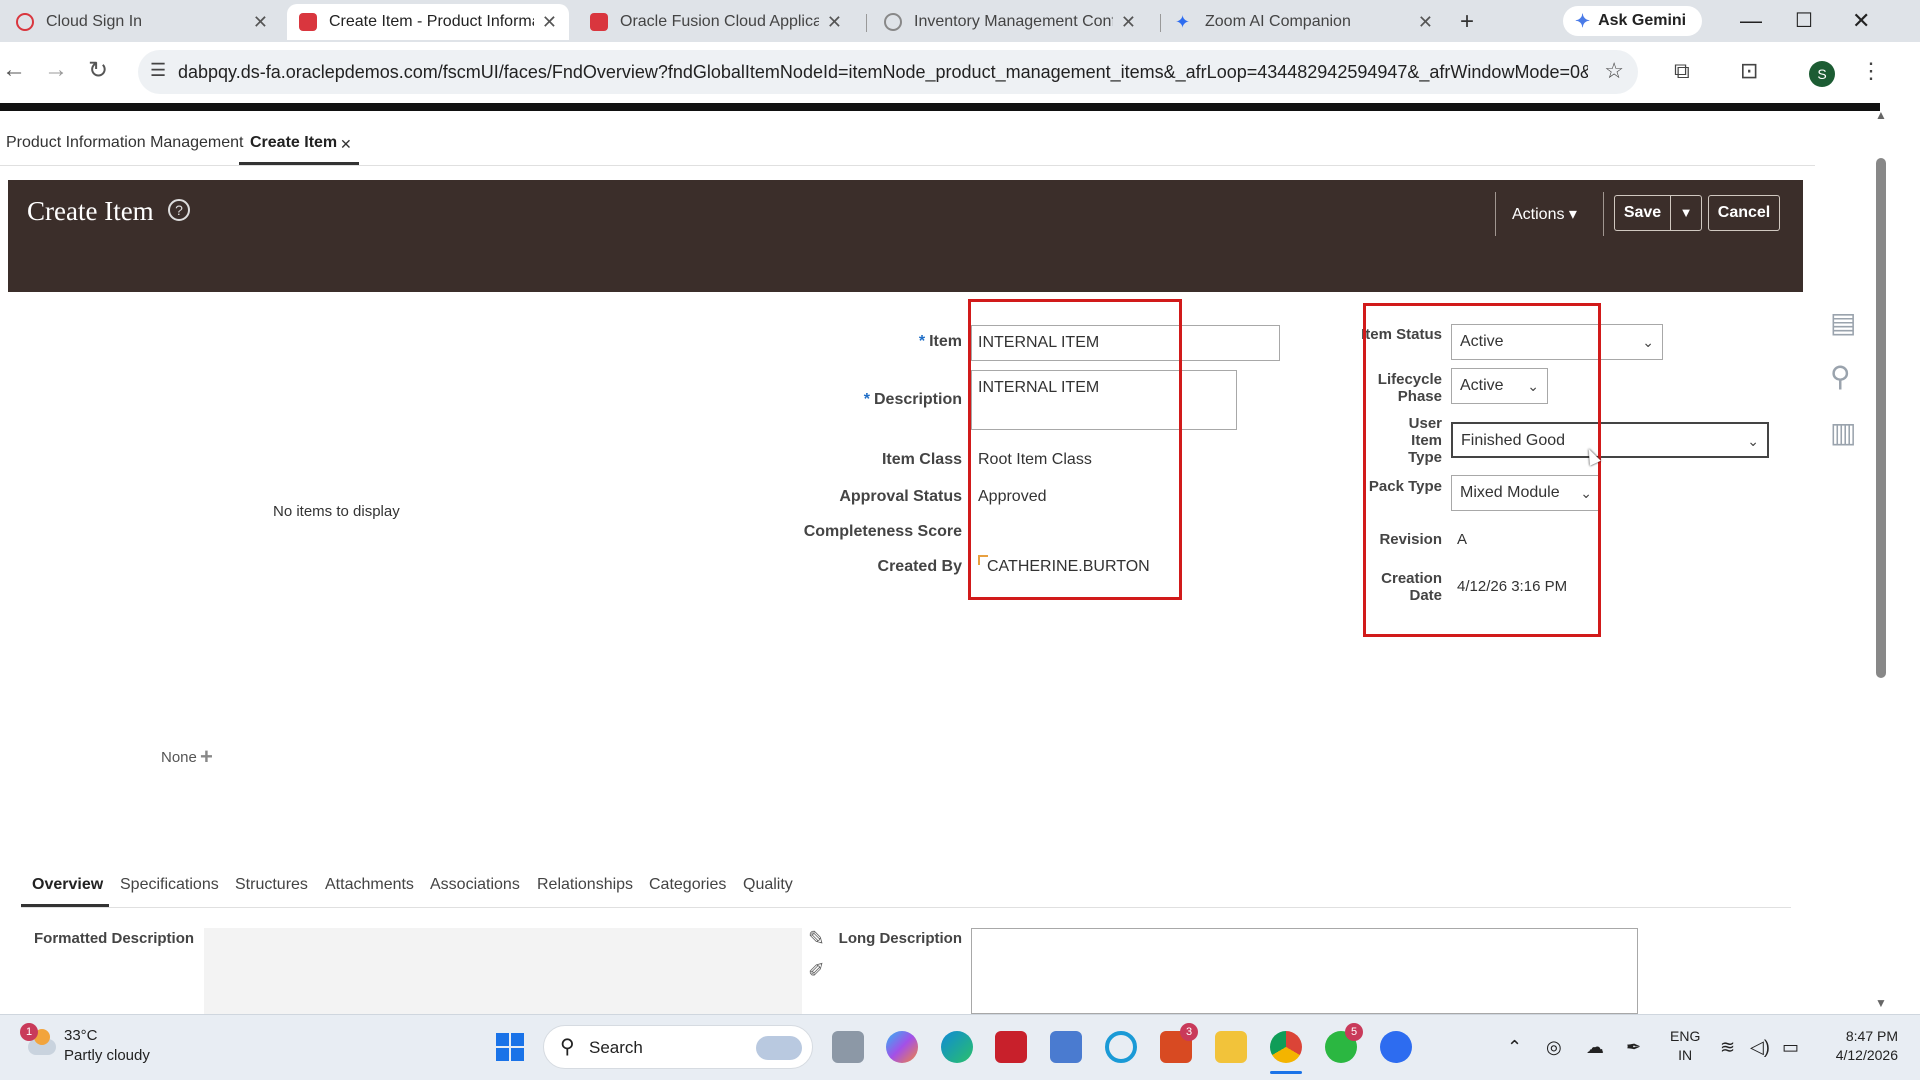  Describe the element at coordinates (299, 163) in the screenshot. I see `active-tab-indicator` at that location.